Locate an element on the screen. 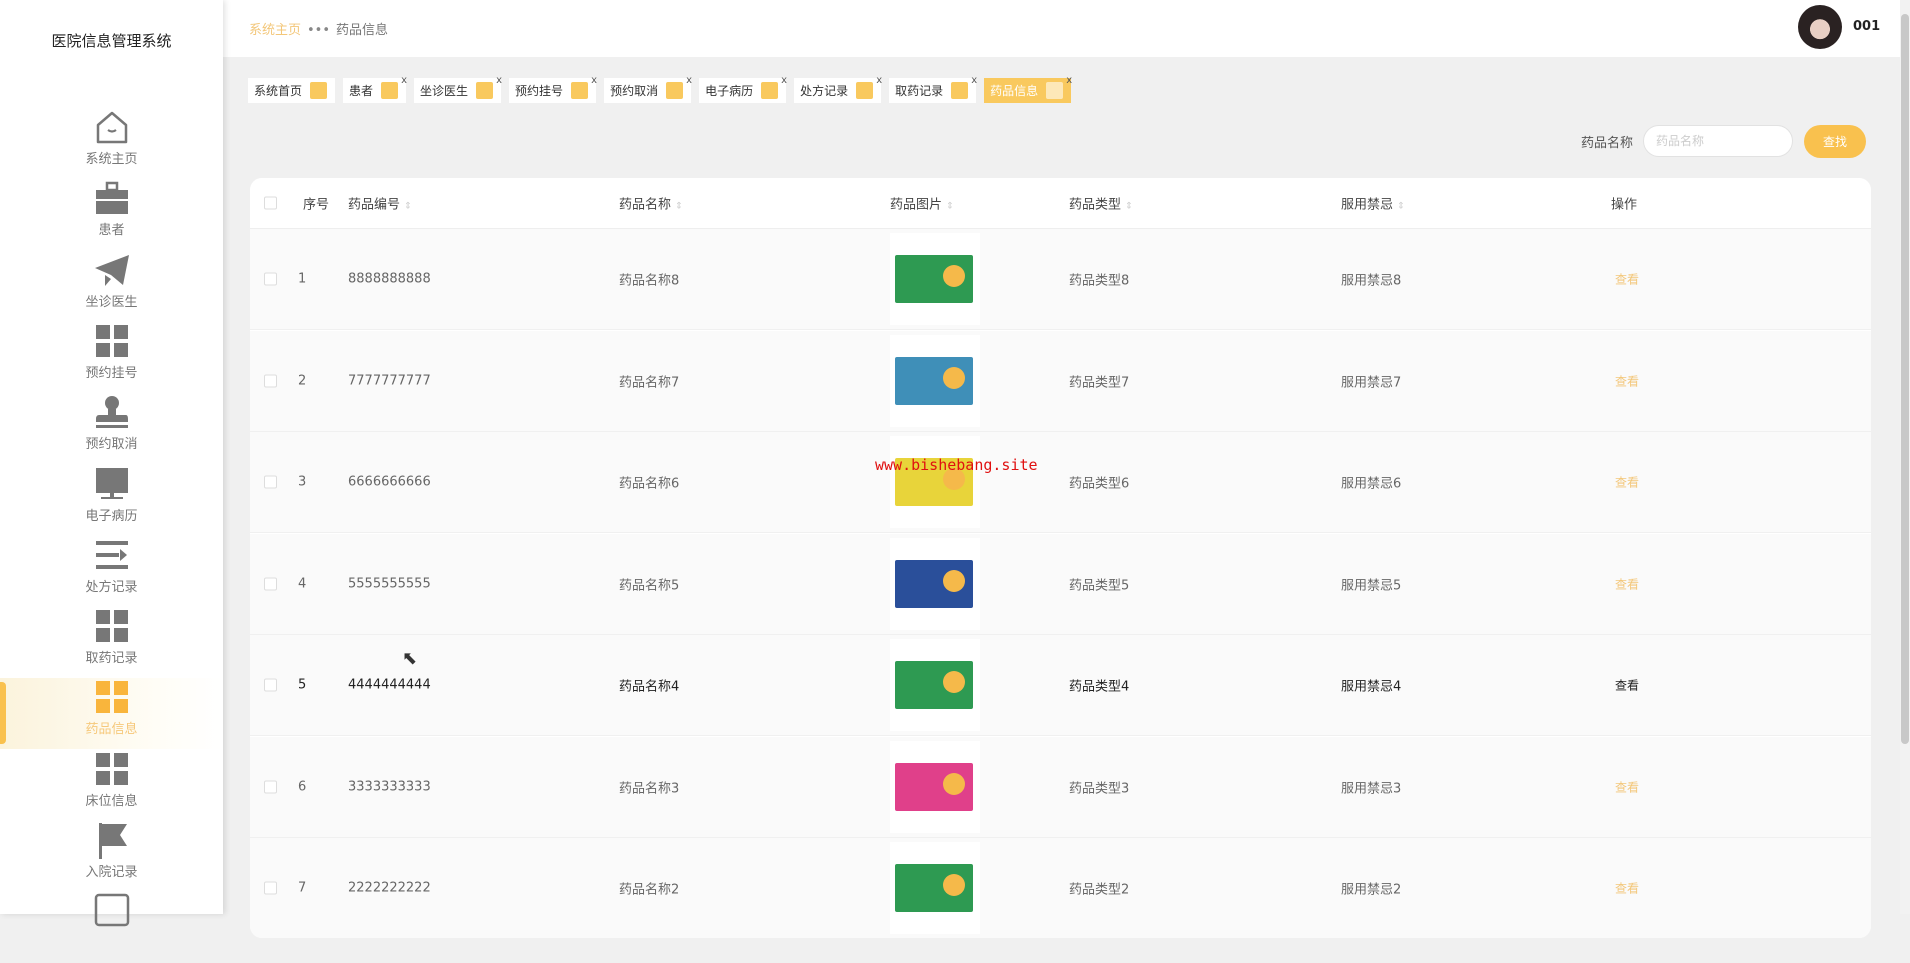 Image resolution: width=1910 pixels, height=963 pixels. sidebar-item-10: 入院记录 is located at coordinates (111, 856).